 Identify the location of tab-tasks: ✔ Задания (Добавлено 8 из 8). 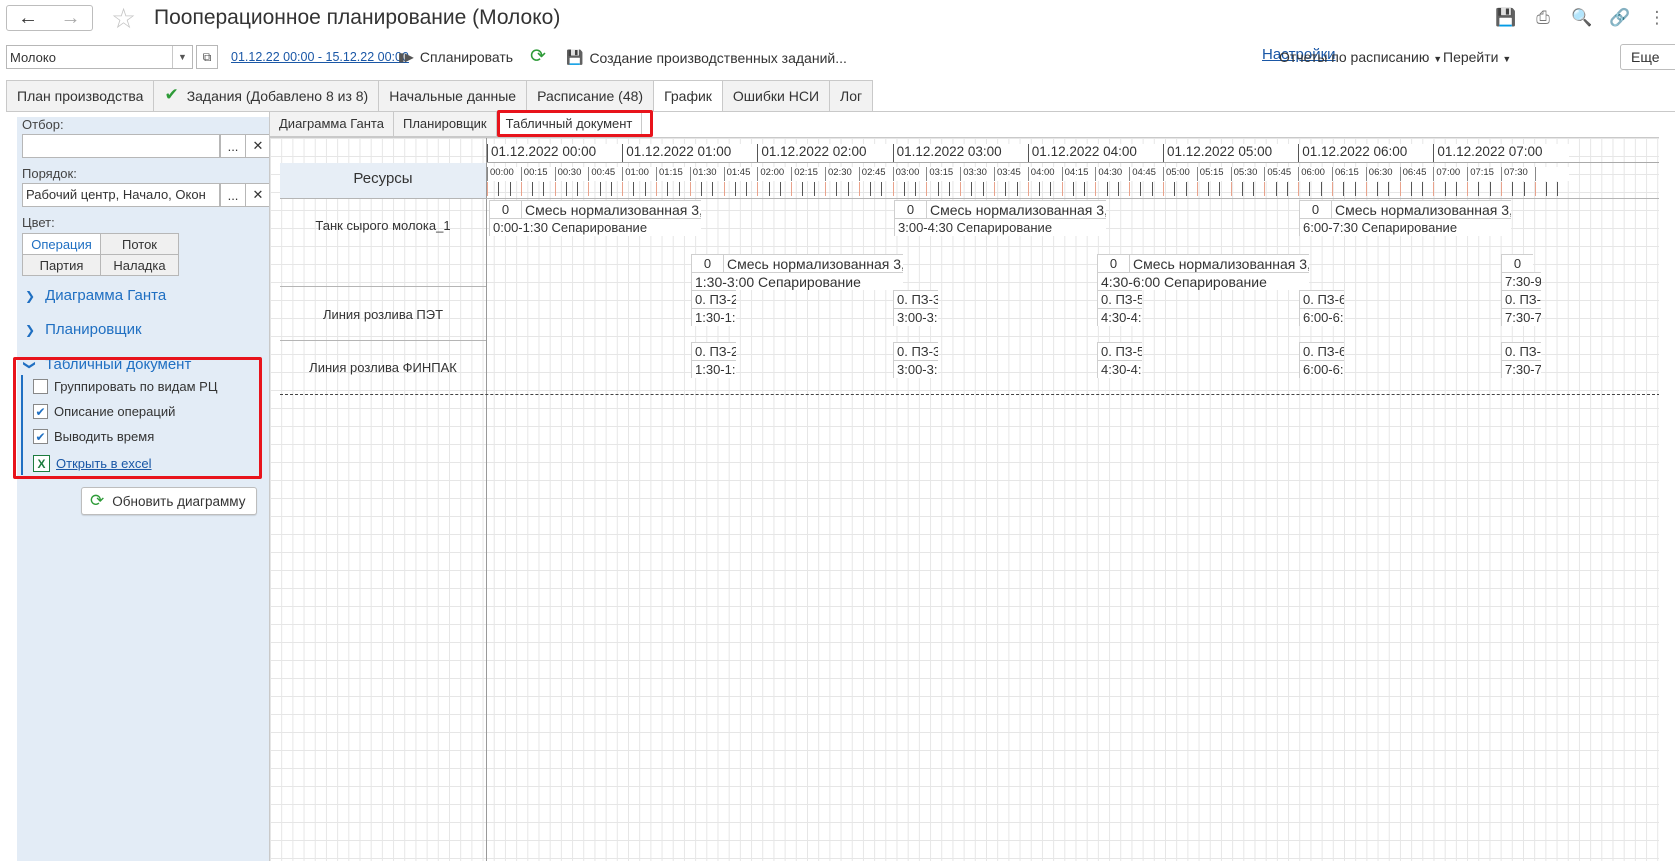
(266, 96).